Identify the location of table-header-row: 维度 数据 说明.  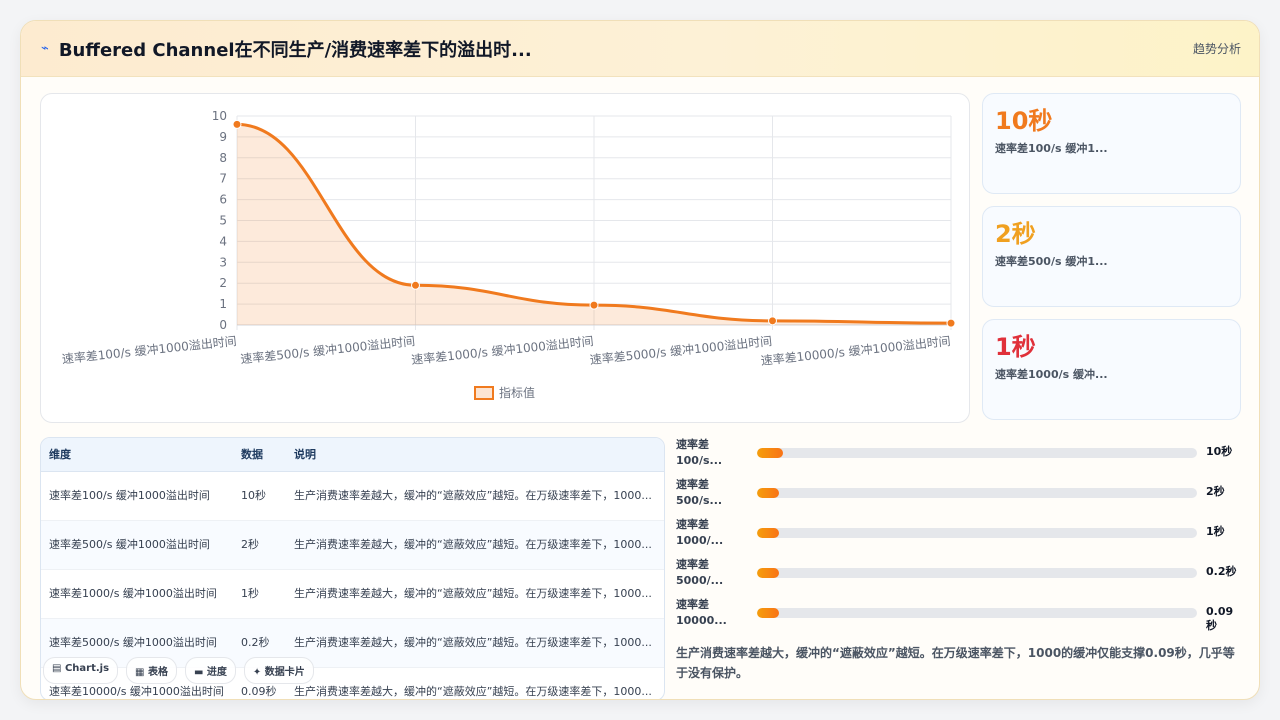
(352, 455).